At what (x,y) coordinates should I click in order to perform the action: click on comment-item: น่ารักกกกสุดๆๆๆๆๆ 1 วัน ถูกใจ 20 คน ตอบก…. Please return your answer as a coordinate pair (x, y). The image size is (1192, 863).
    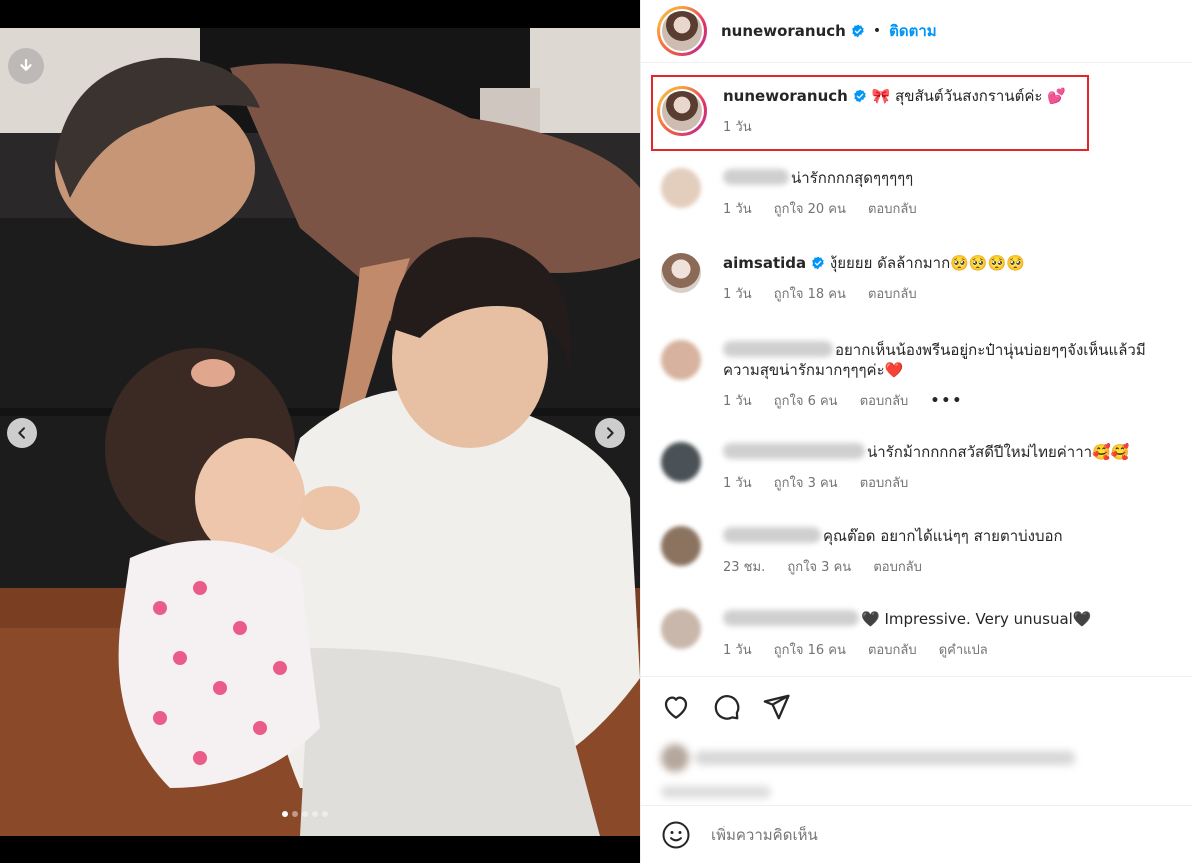
    Looking at the image, I should click on (921, 193).